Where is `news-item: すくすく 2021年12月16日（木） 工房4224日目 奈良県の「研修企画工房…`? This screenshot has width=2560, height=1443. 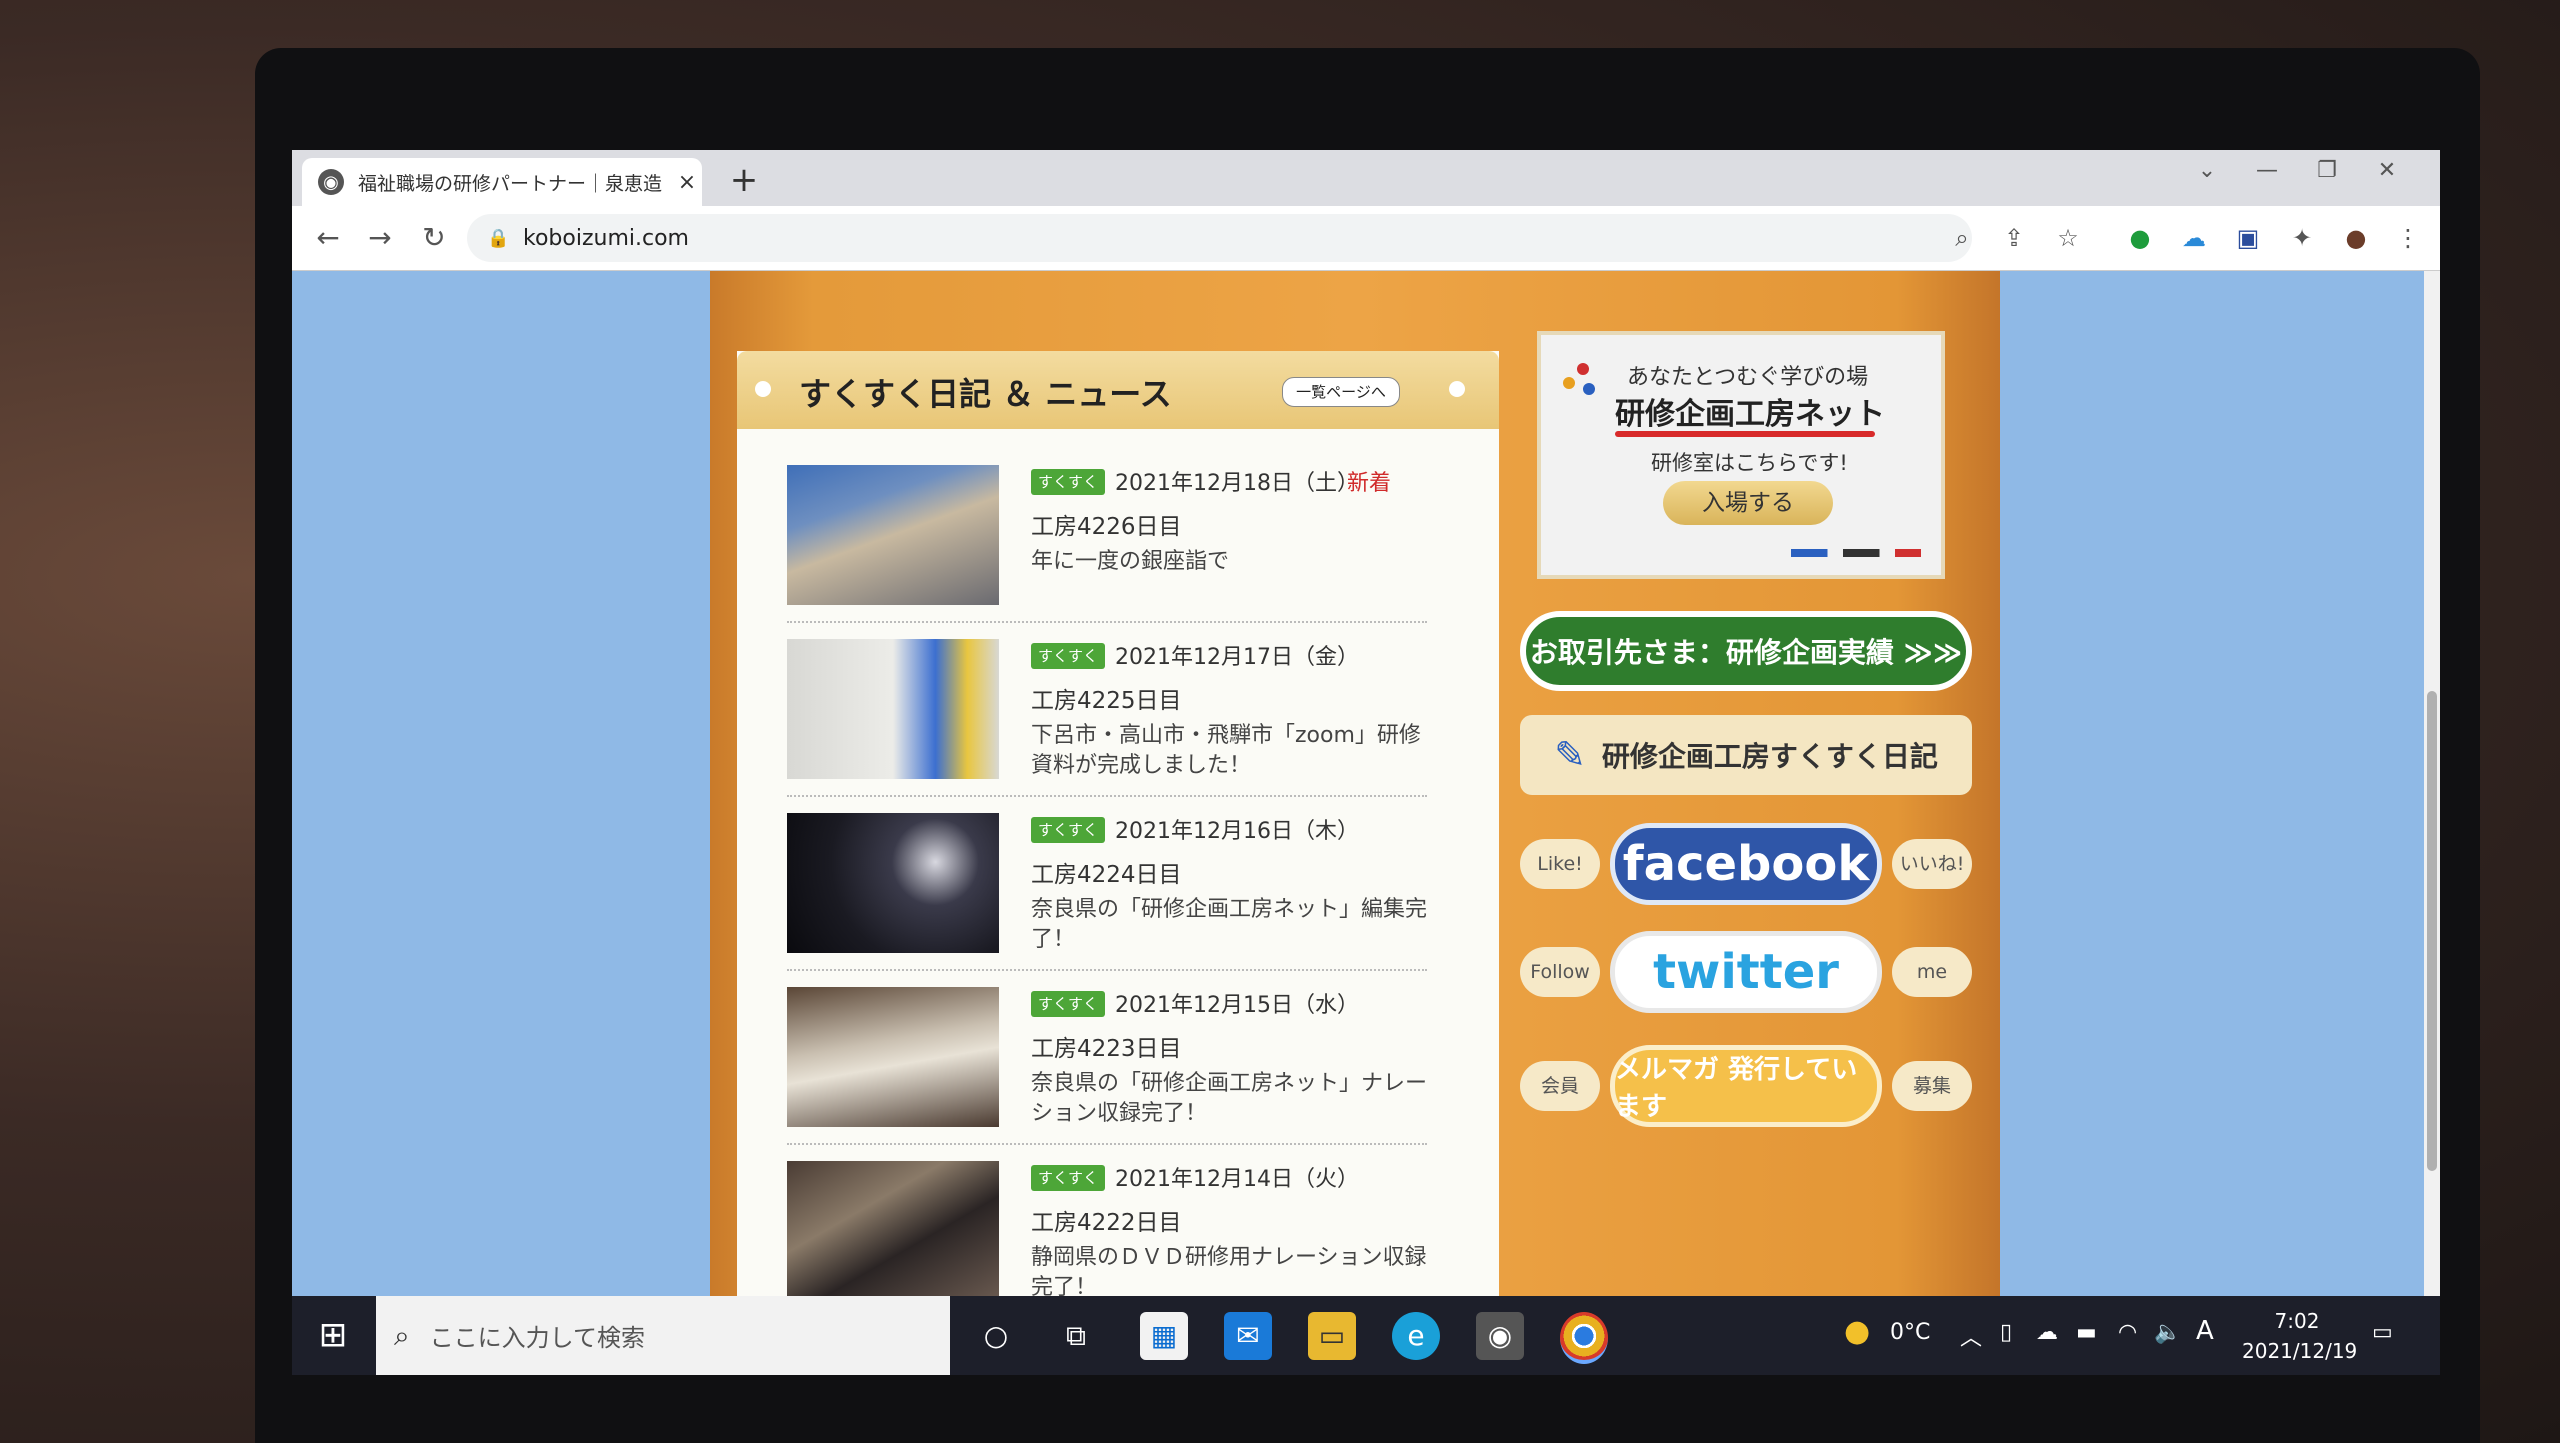 news-item: すくすく 2021年12月16日（木） 工房4224日目 奈良県の「研修企画工房… is located at coordinates (1107, 885).